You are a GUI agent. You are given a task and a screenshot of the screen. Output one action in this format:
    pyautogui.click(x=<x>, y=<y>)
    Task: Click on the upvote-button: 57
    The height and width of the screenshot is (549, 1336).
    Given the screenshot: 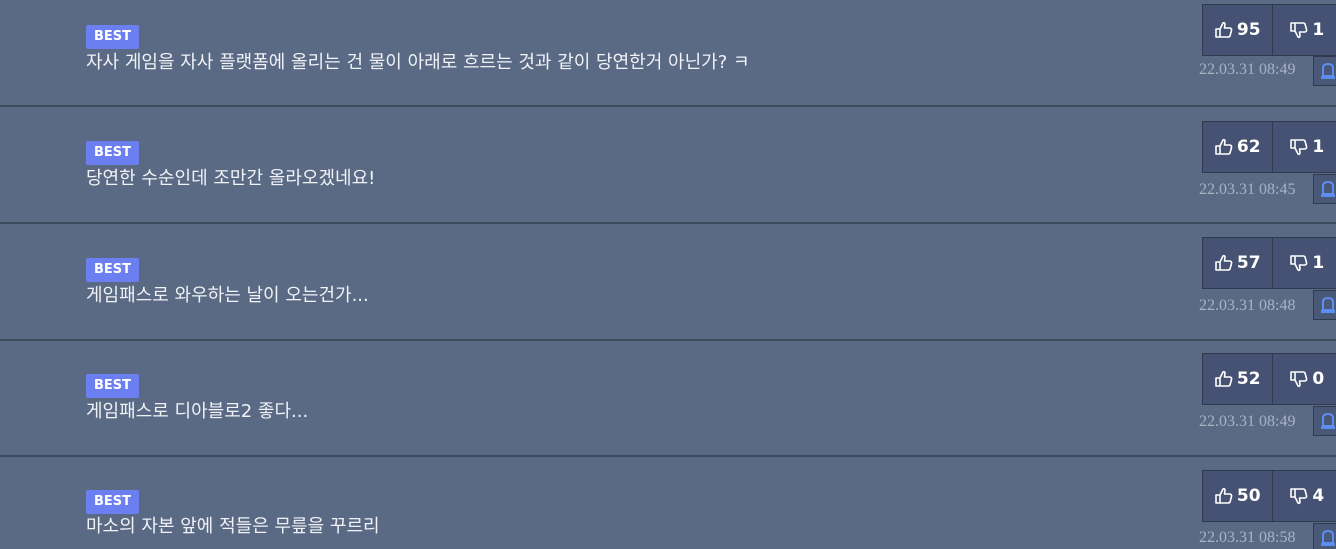 What is the action you would take?
    pyautogui.click(x=1238, y=263)
    